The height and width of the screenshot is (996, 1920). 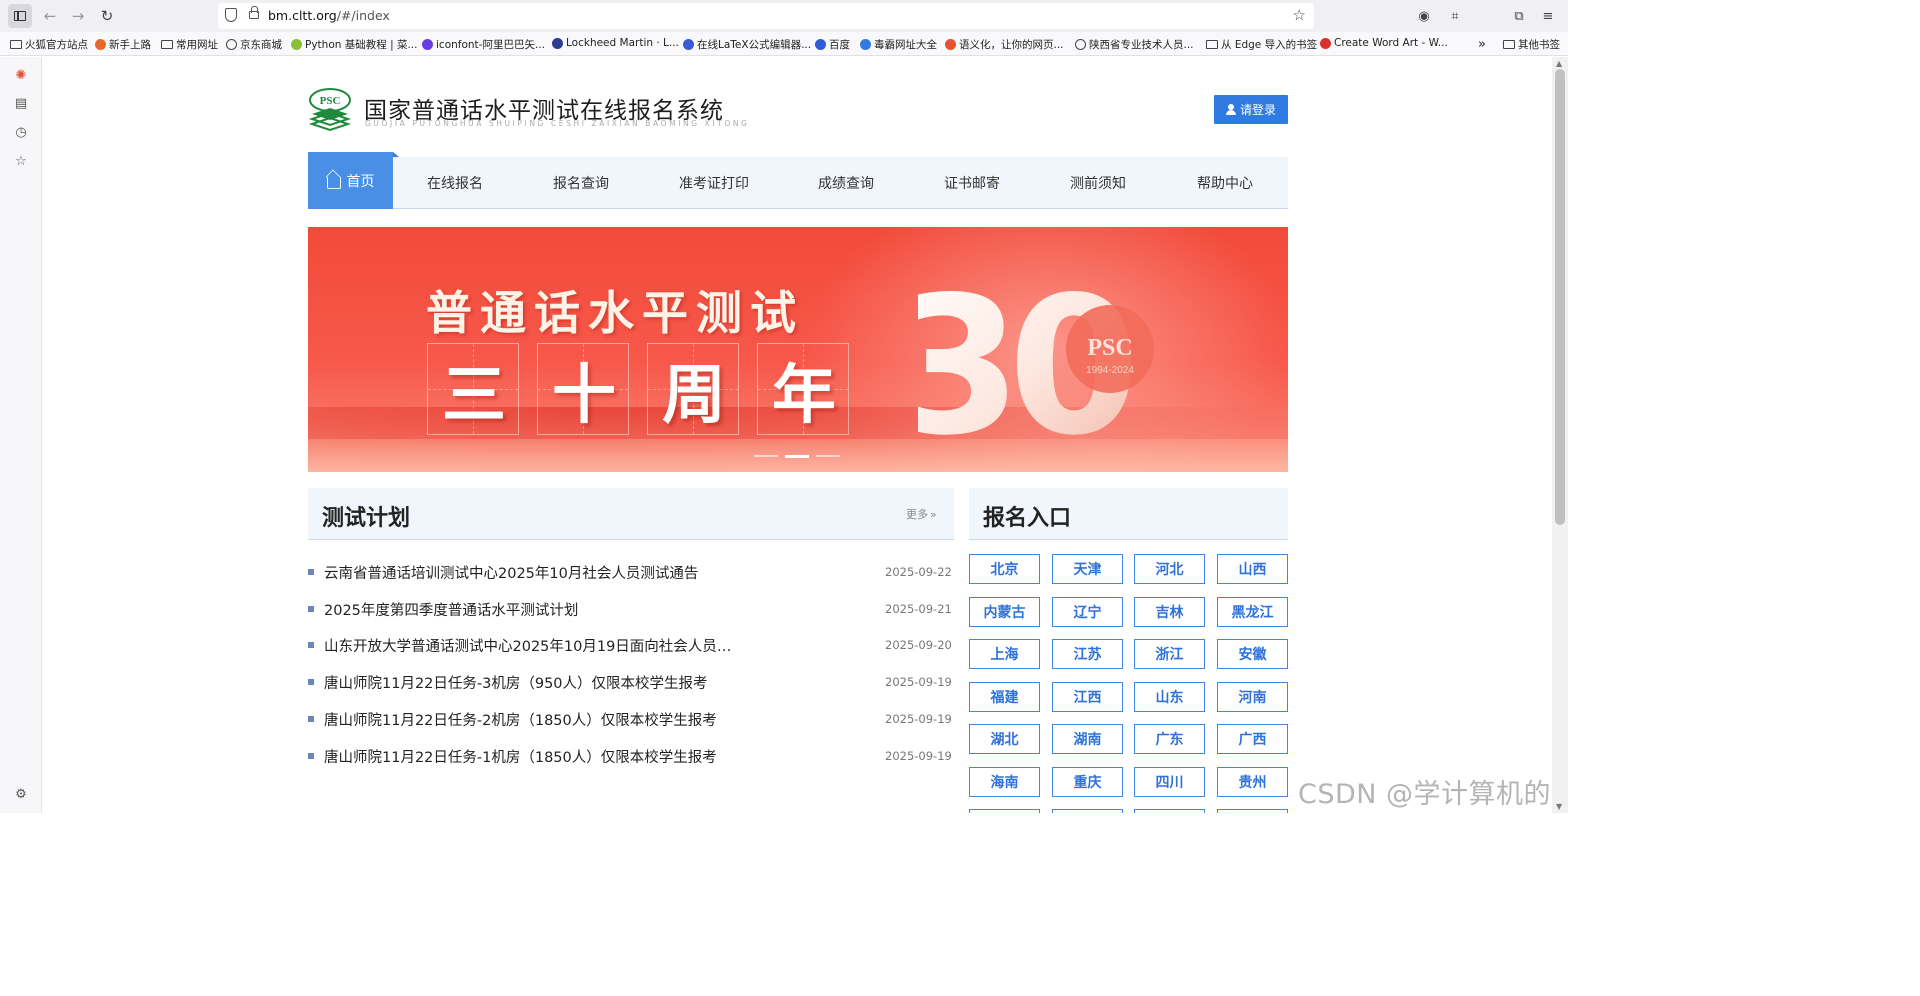 I want to click on login-button: 请登录, so click(x=1251, y=109).